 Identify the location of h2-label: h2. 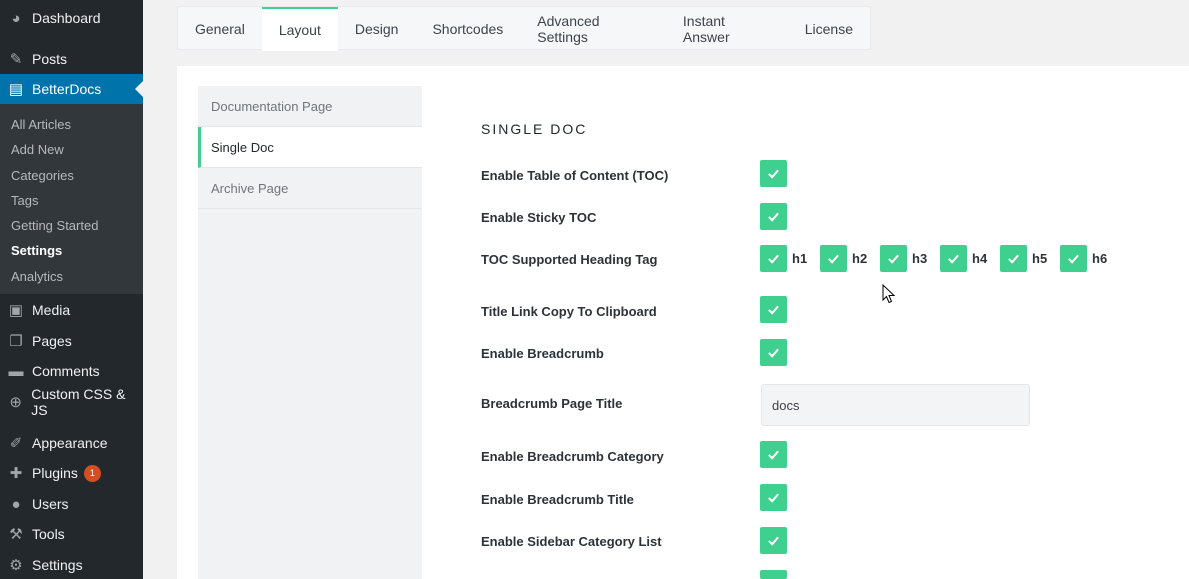
(860, 258).